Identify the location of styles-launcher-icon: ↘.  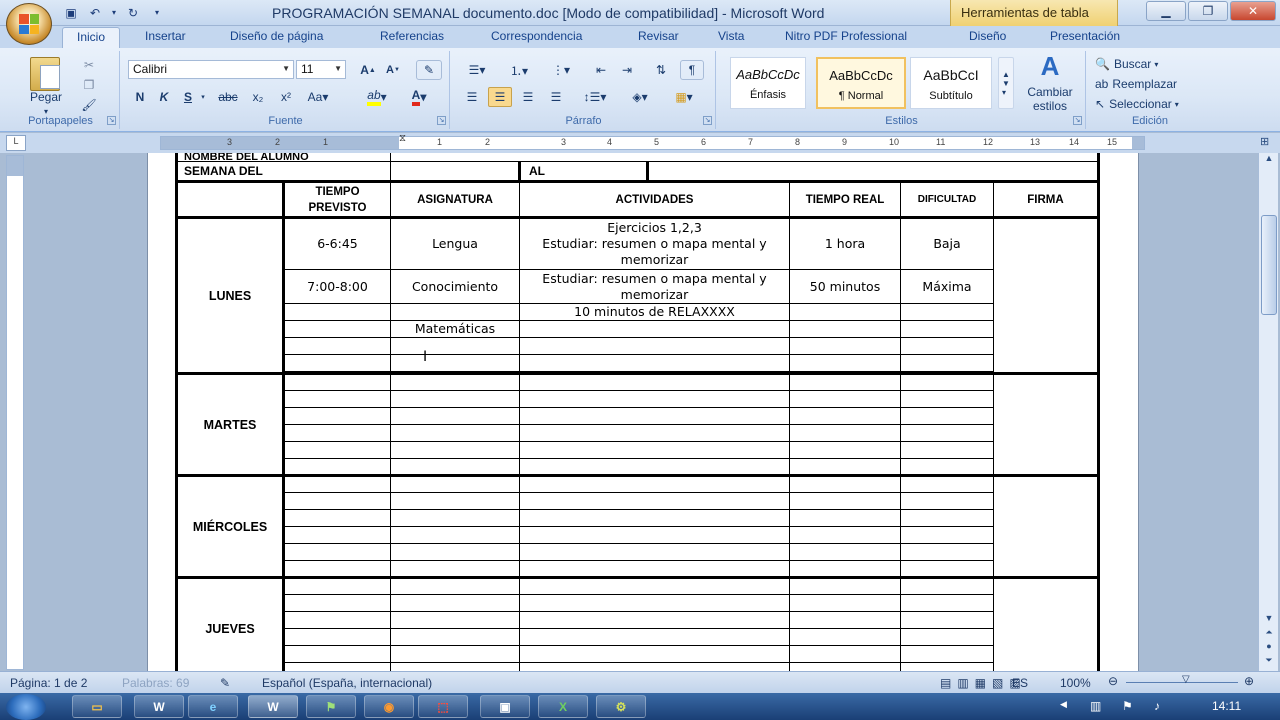
(1077, 120).